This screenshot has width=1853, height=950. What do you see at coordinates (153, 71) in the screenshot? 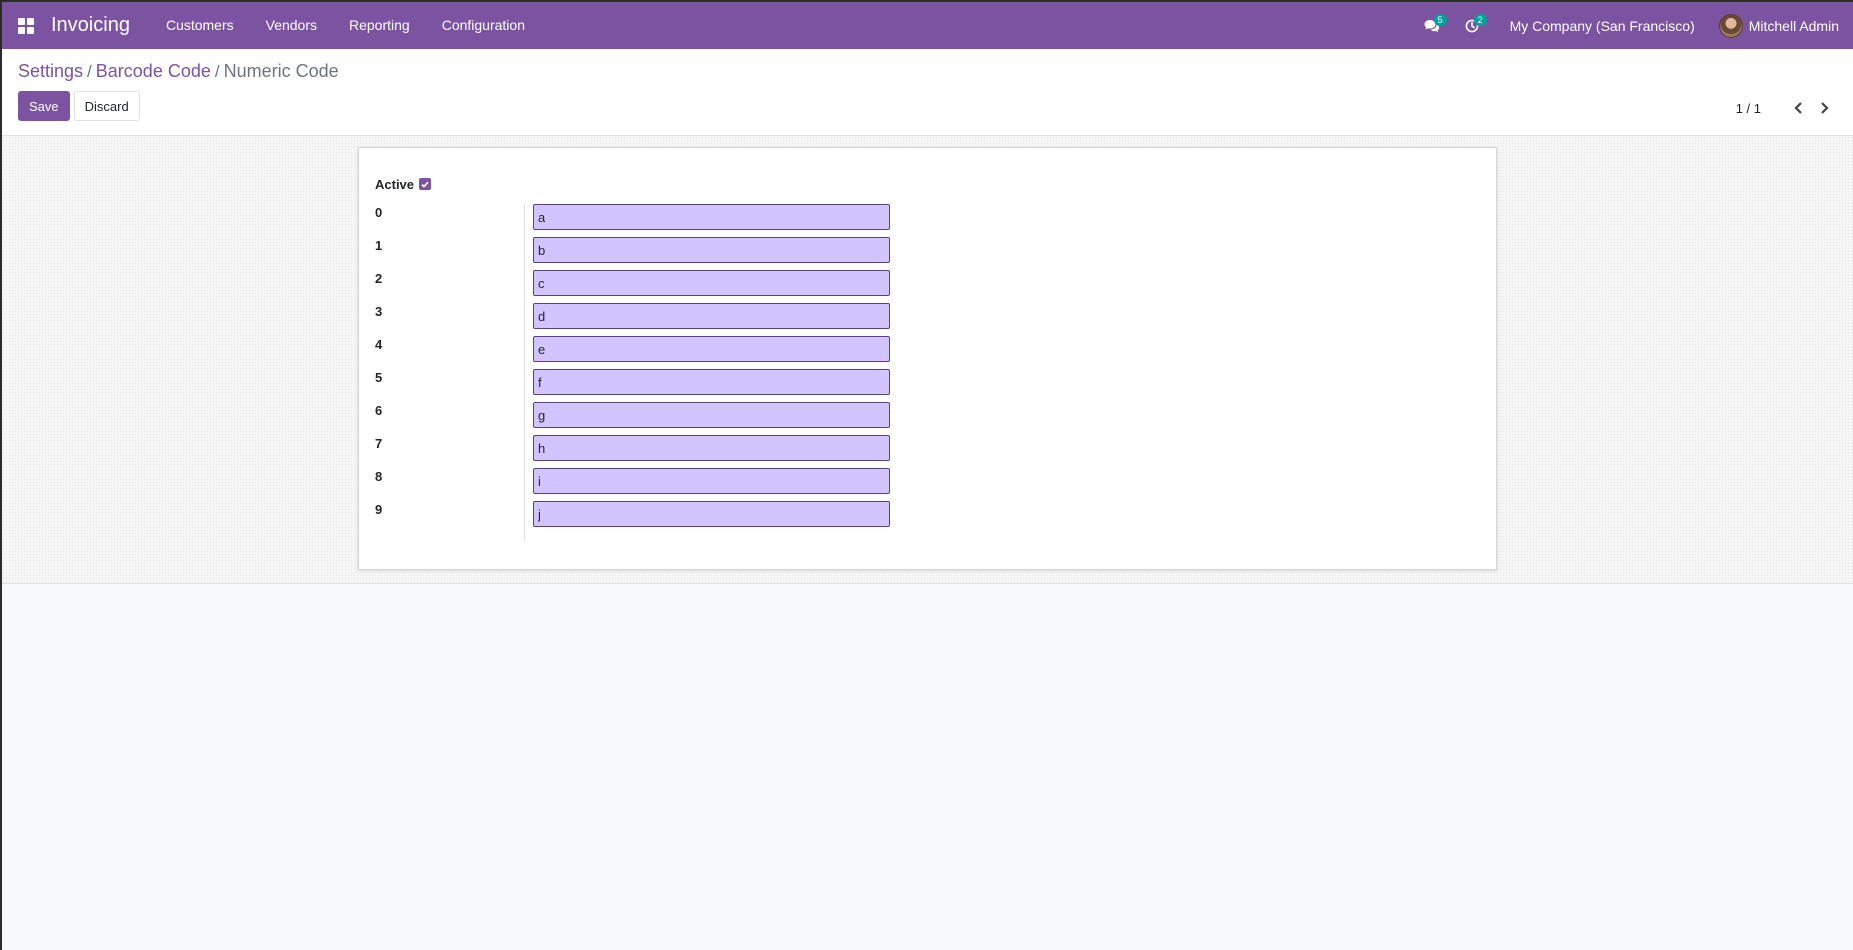
I see `breadcrumb-barcode-code: Barcode Code` at bounding box center [153, 71].